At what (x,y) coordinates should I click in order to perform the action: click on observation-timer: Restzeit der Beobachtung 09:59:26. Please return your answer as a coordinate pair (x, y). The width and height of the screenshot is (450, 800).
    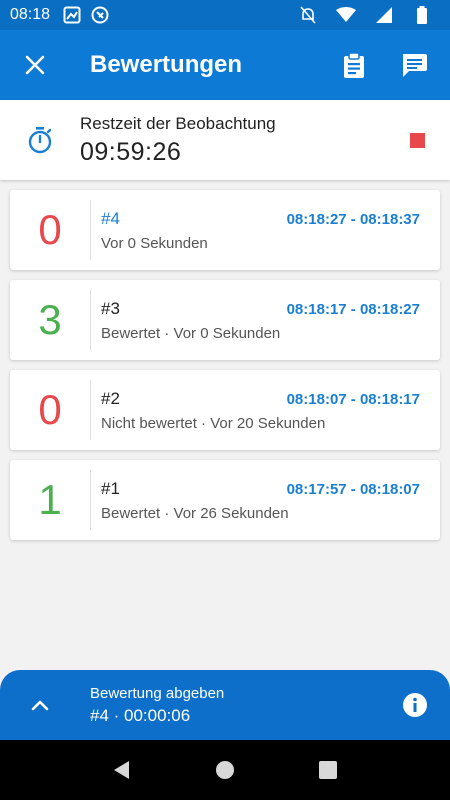
    Looking at the image, I should click on (225, 140).